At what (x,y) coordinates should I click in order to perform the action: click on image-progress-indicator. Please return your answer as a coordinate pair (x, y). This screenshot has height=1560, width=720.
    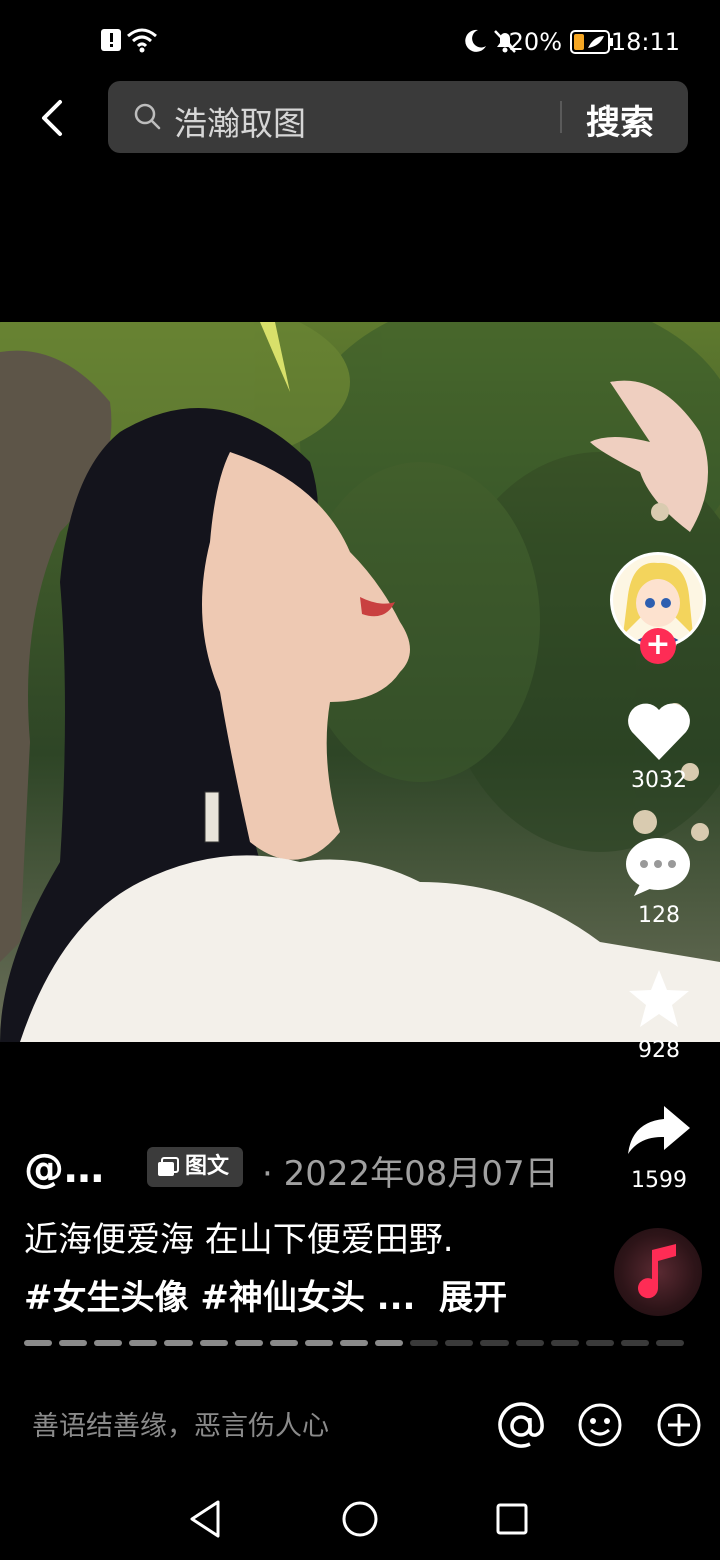
    Looking at the image, I should click on (354, 1343).